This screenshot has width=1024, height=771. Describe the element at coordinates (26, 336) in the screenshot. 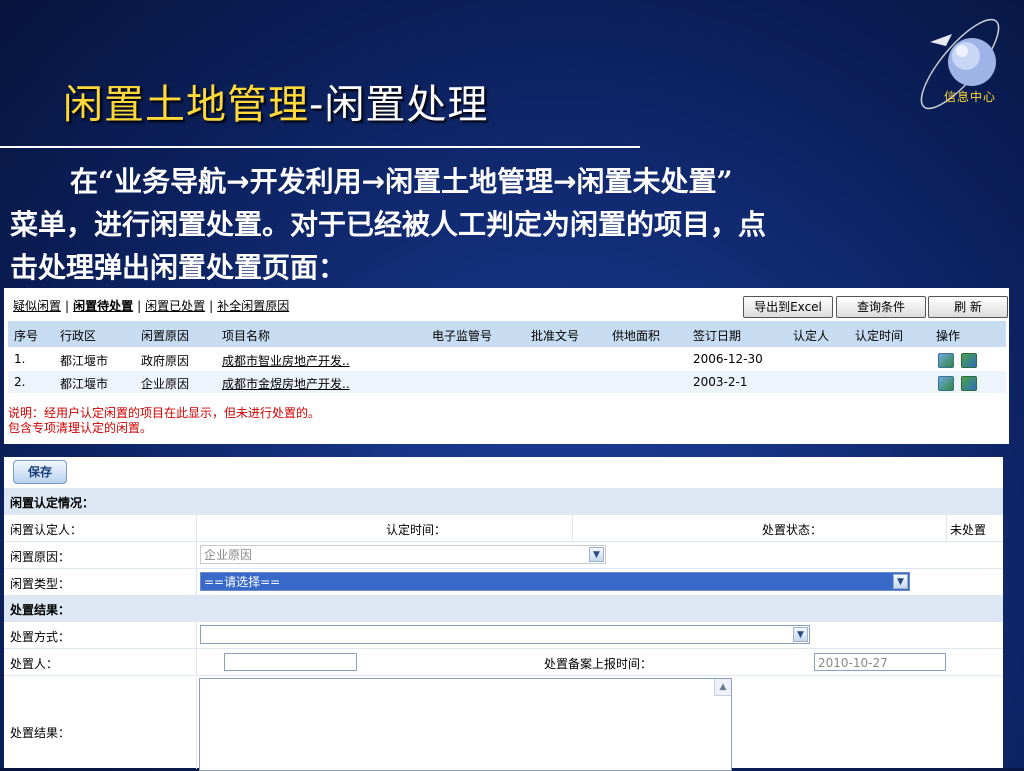

I see `col-index: 序号` at that location.